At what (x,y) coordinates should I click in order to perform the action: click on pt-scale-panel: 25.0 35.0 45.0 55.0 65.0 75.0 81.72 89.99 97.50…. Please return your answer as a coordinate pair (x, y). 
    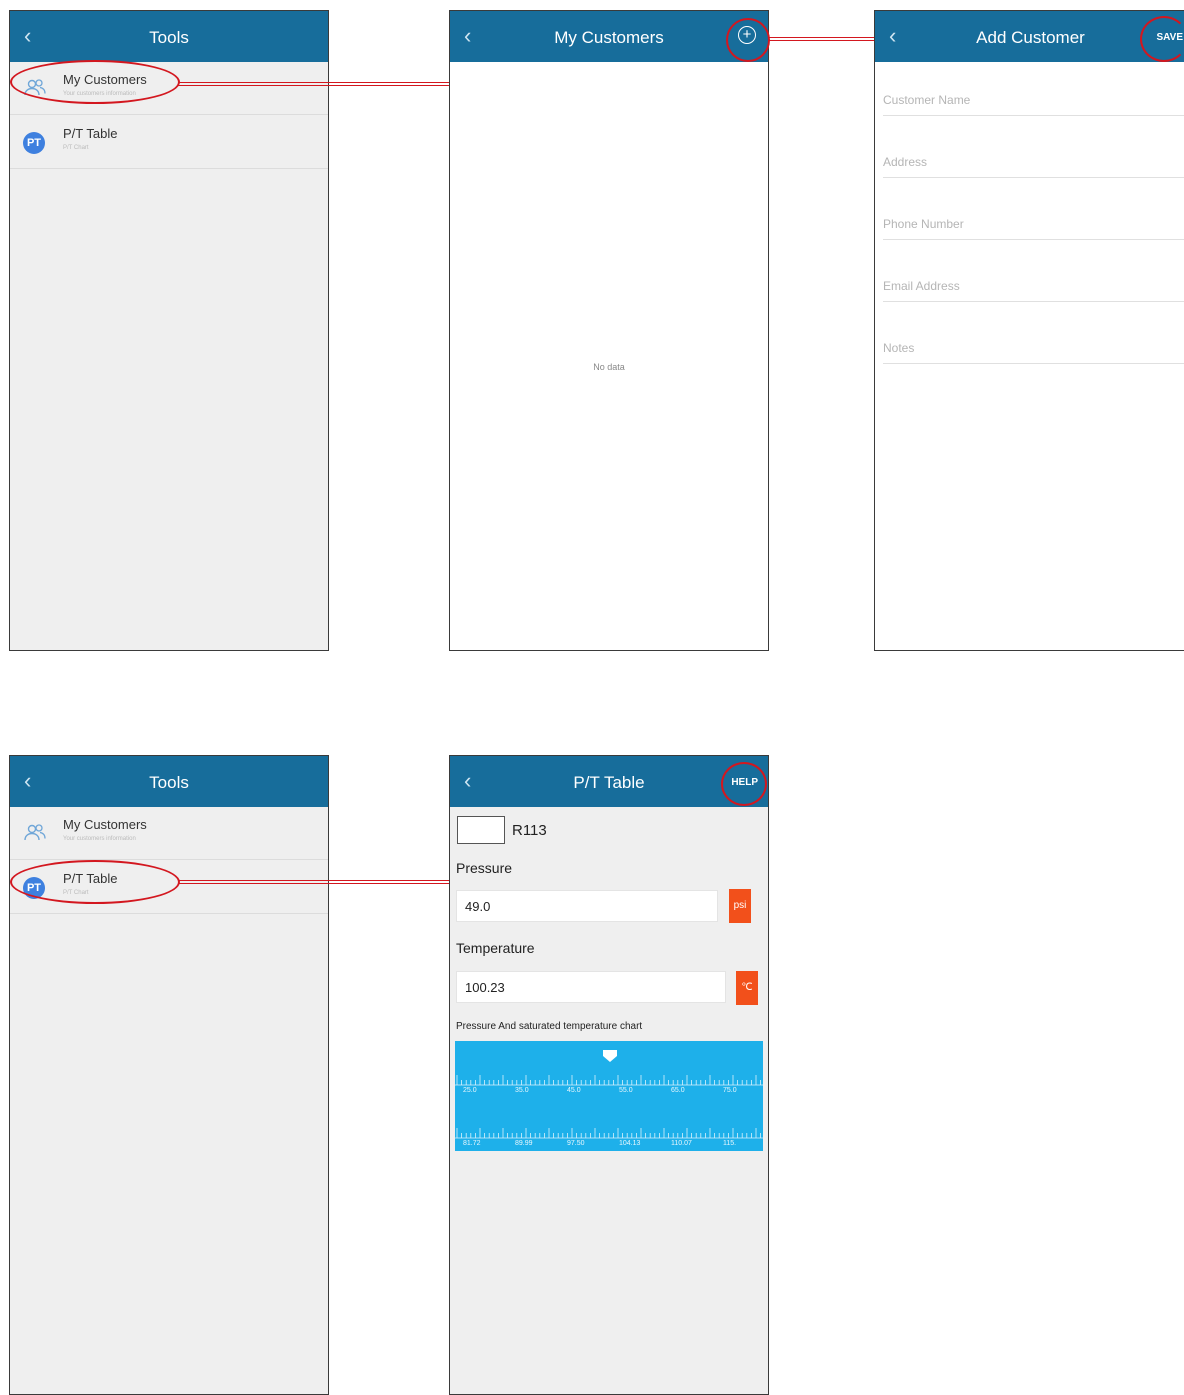
    Looking at the image, I should click on (609, 1096).